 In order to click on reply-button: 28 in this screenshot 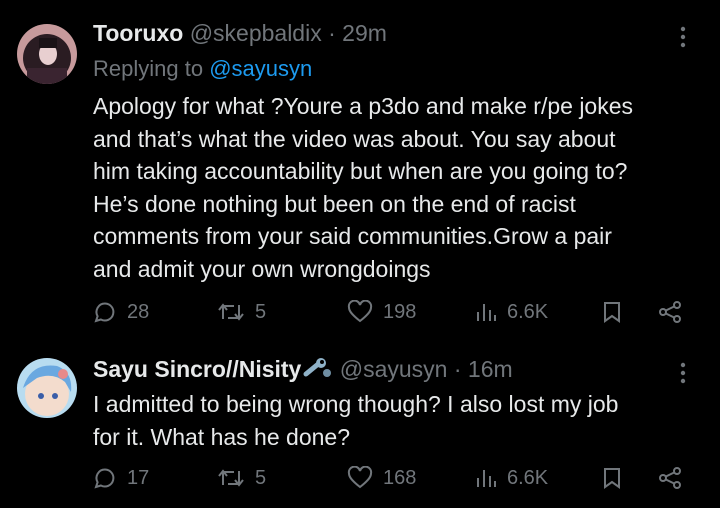, I will do `click(121, 312)`.